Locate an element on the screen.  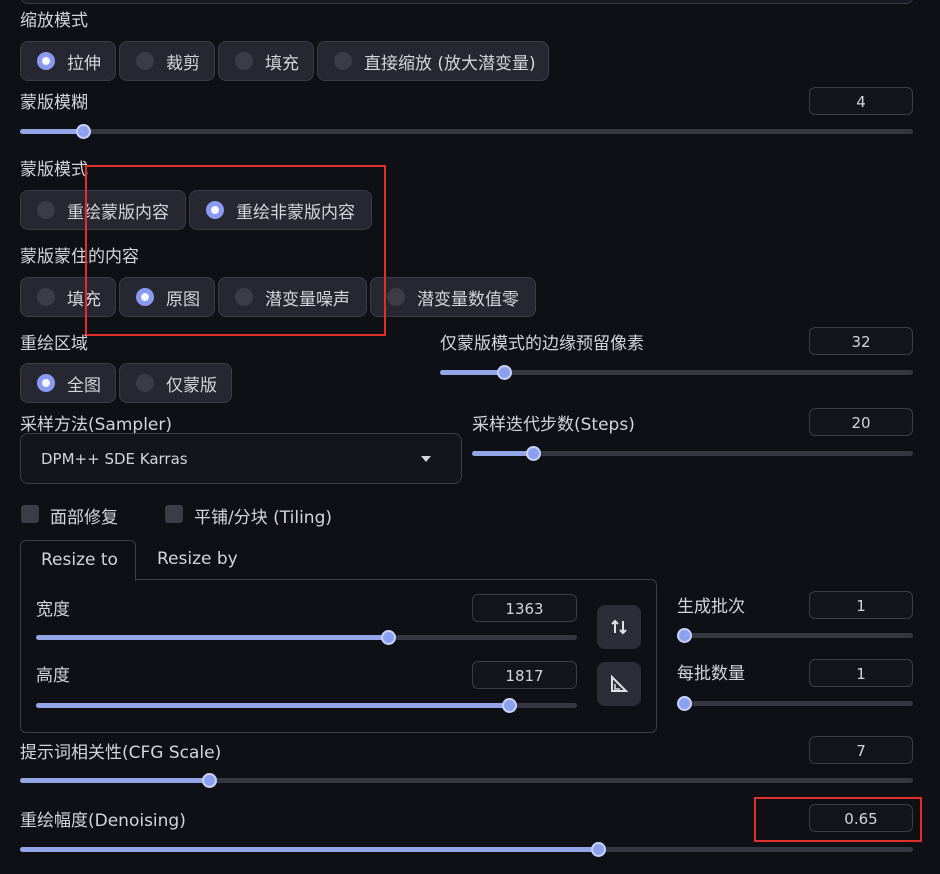
inpaint-area-option-only-masked: 仅蒙版 is located at coordinates (175, 383).